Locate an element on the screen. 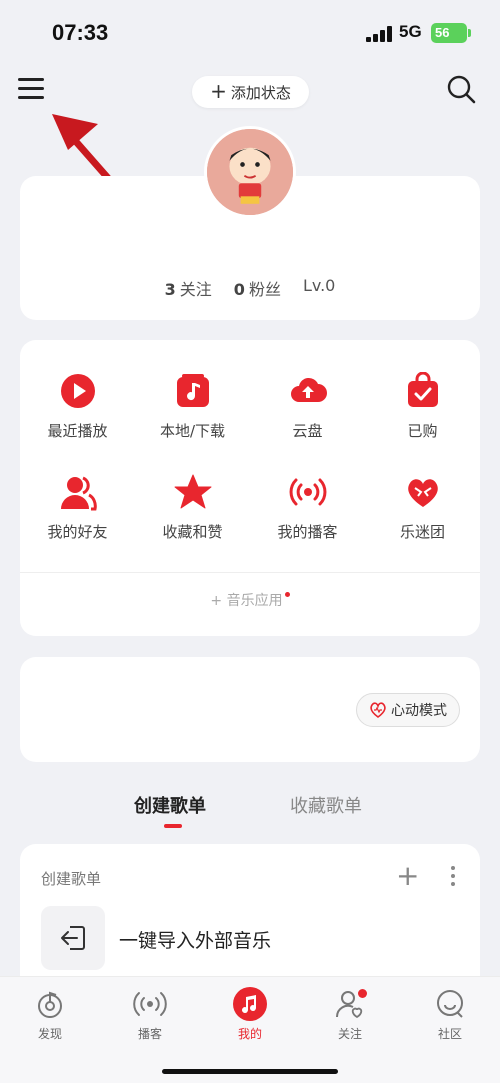  shopping-bag-icon is located at coordinates (422, 389).